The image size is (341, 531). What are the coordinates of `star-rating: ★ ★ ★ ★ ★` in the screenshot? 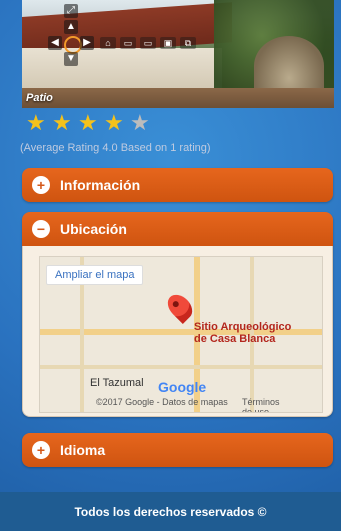 It's located at (89, 123).